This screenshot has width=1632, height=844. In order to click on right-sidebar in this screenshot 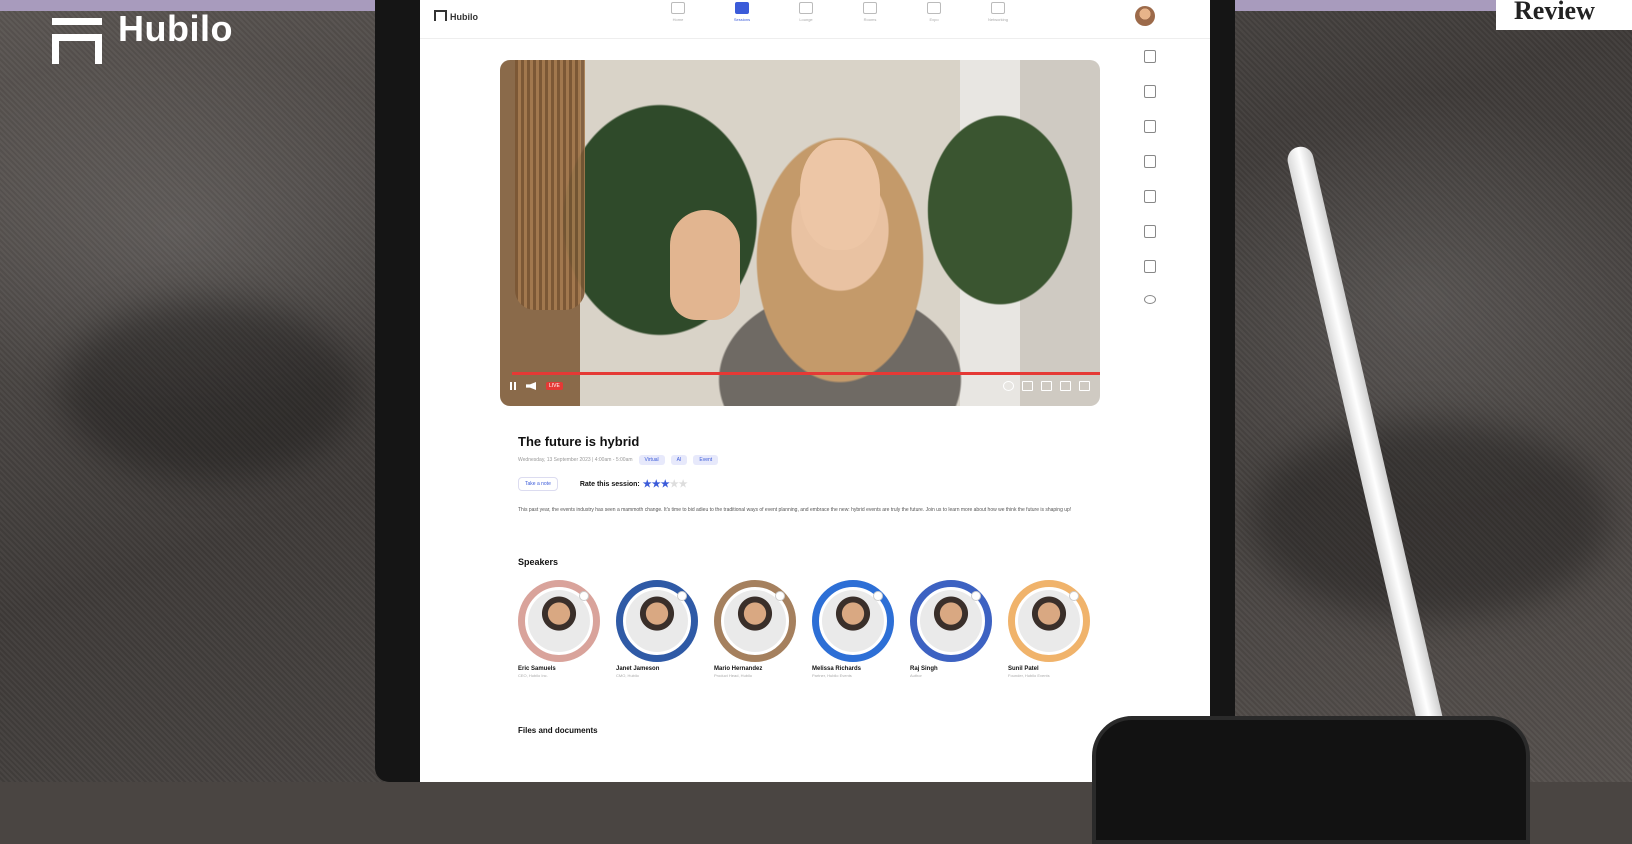, I will do `click(1150, 177)`.